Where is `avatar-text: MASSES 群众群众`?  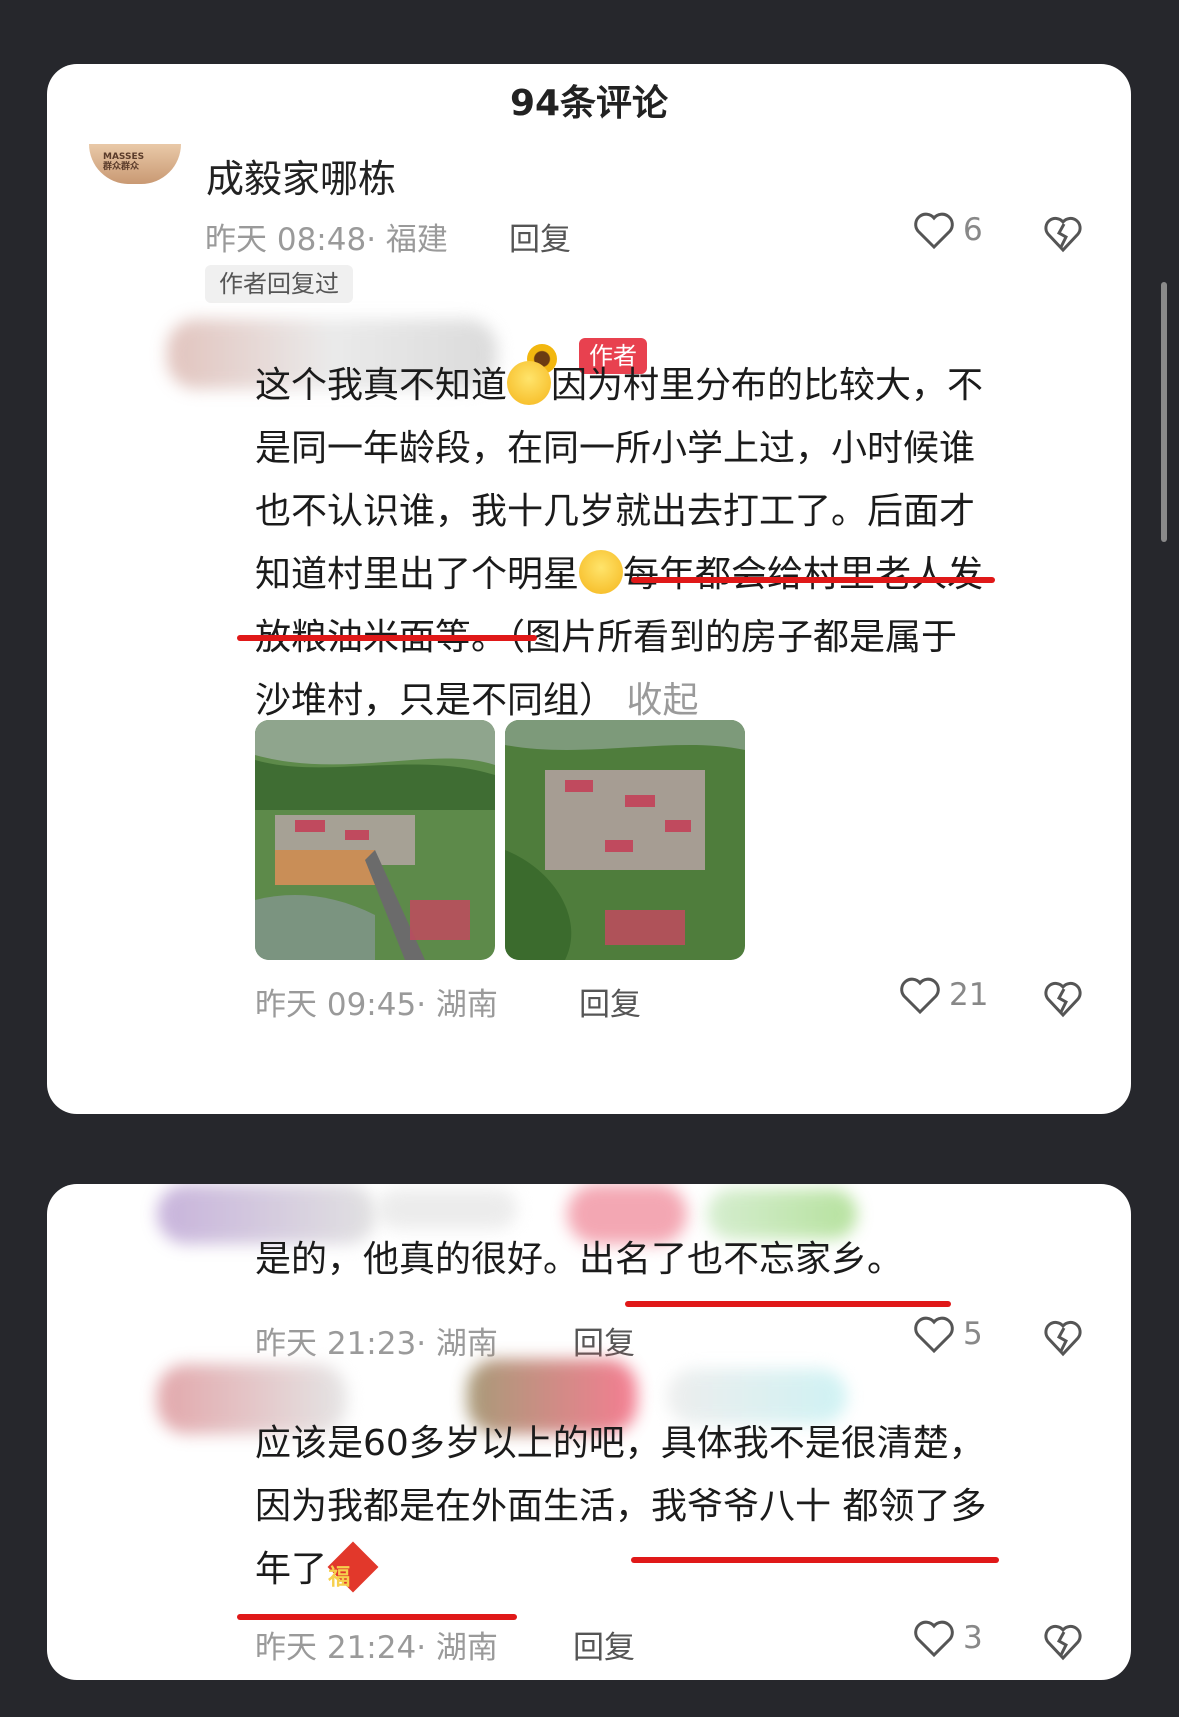 avatar-text: MASSES 群众群众 is located at coordinates (124, 162).